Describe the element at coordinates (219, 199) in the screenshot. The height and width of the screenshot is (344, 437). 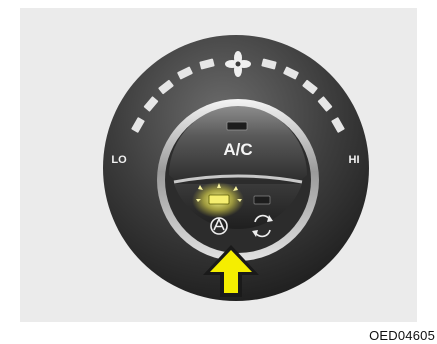
I see `auto-indicator` at that location.